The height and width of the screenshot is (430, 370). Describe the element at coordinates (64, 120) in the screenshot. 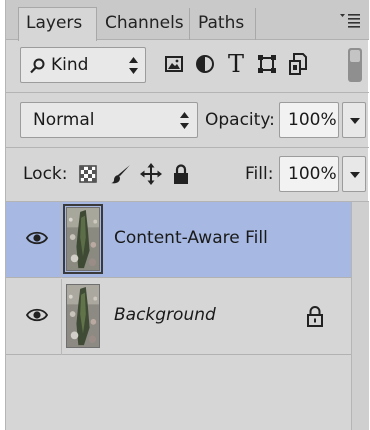

I see `blend-mode-value: Normal` at that location.